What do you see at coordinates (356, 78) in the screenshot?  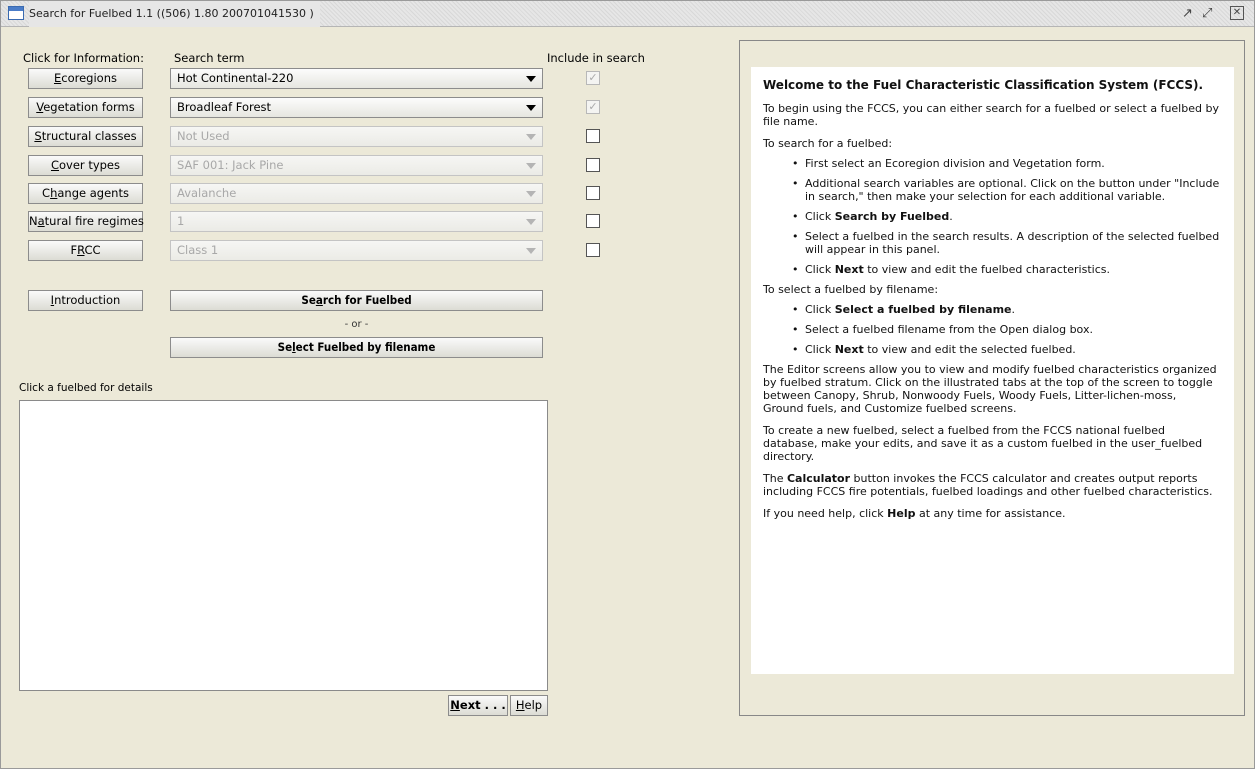 I see `ecoregion-select: Hot Continental-220` at bounding box center [356, 78].